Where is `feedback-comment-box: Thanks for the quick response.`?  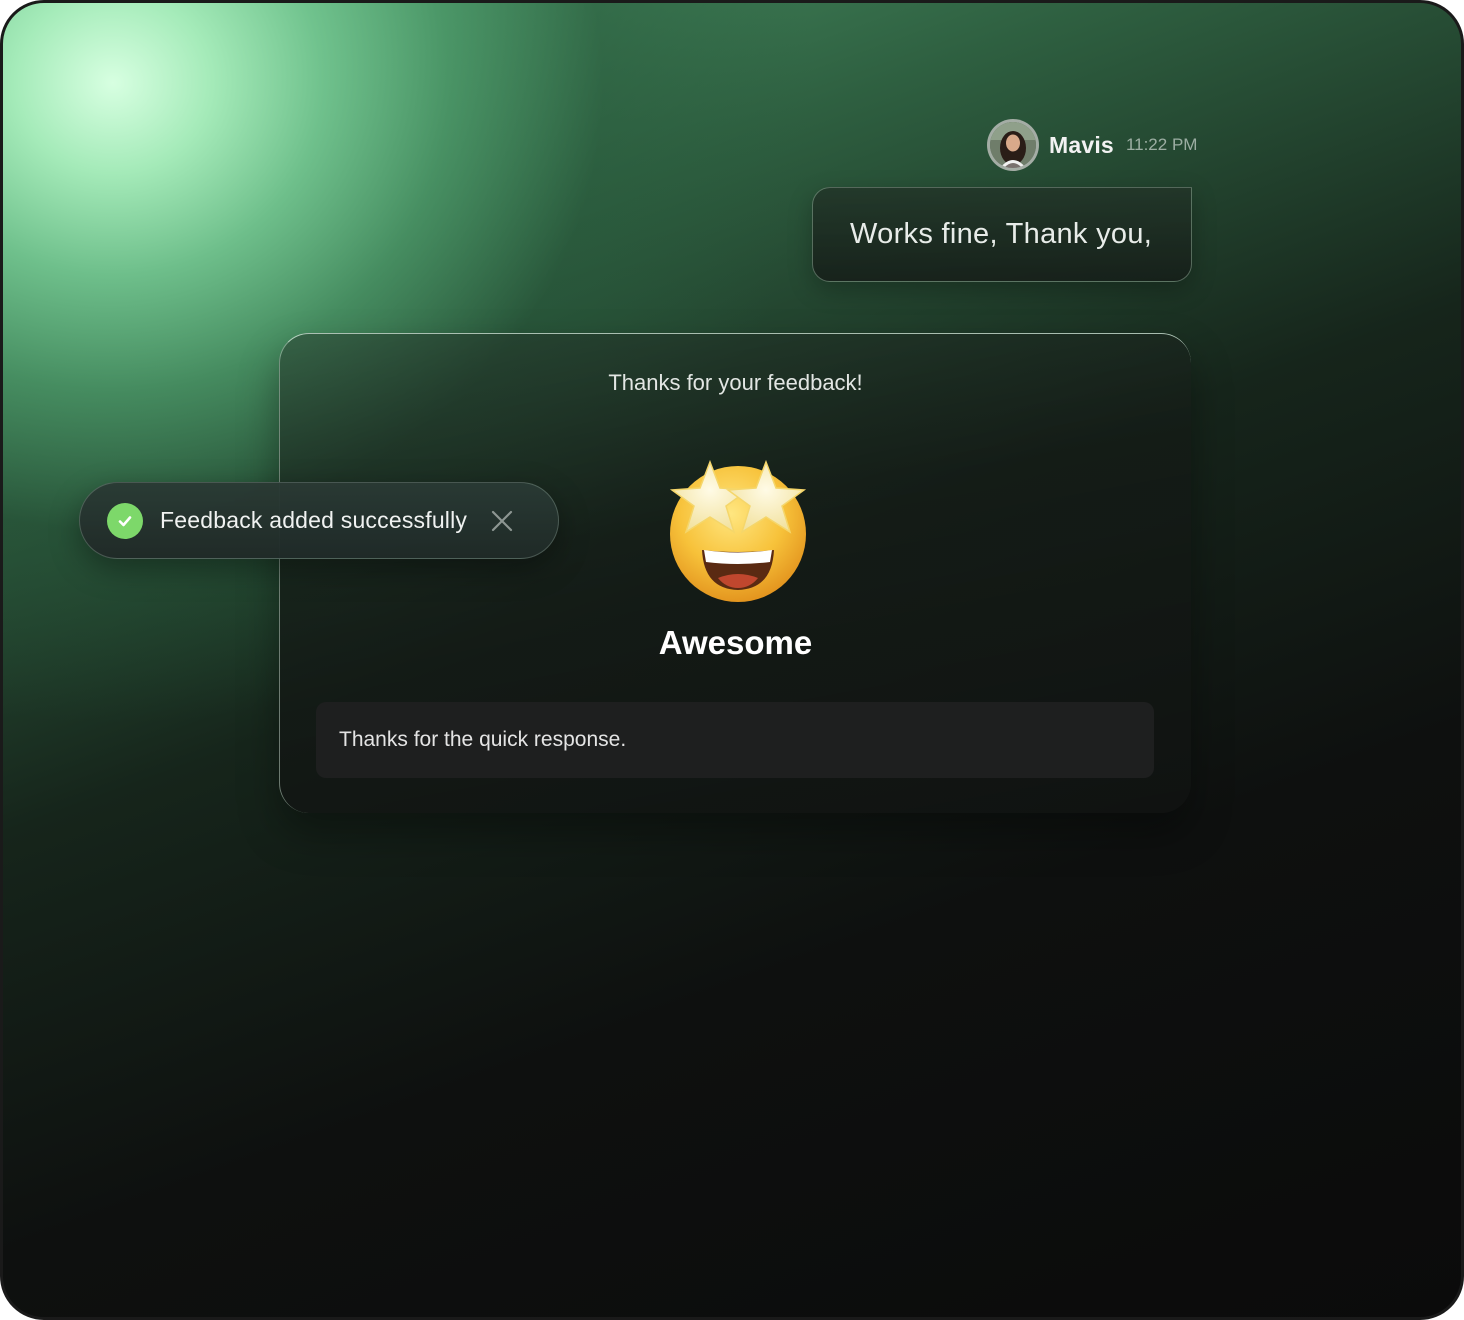 feedback-comment-box: Thanks for the quick response. is located at coordinates (735, 740).